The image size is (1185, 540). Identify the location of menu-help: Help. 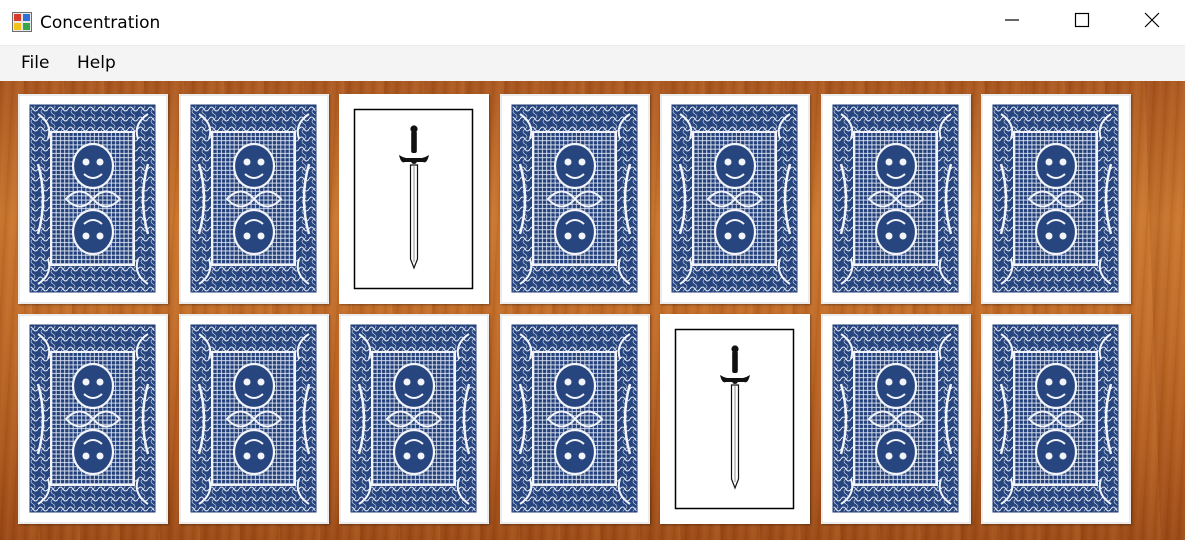
(96, 63).